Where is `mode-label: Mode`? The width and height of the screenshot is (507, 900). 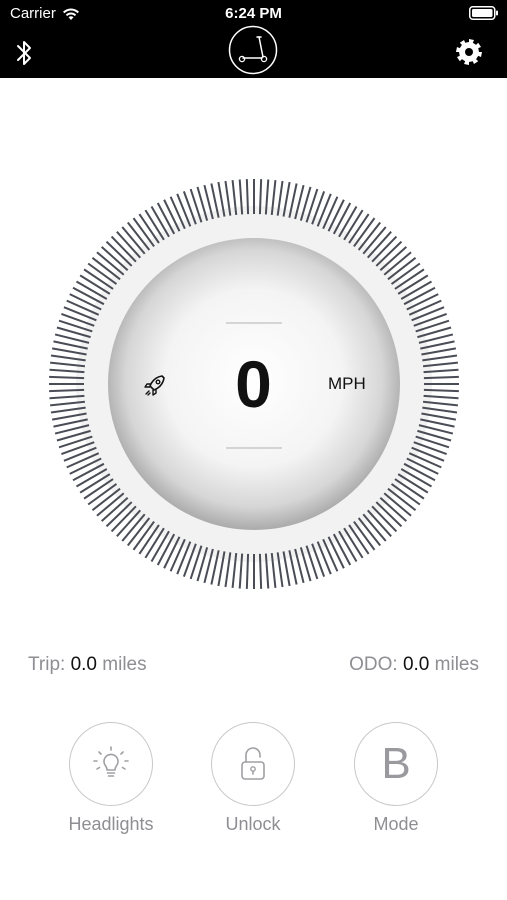 mode-label: Mode is located at coordinates (396, 824).